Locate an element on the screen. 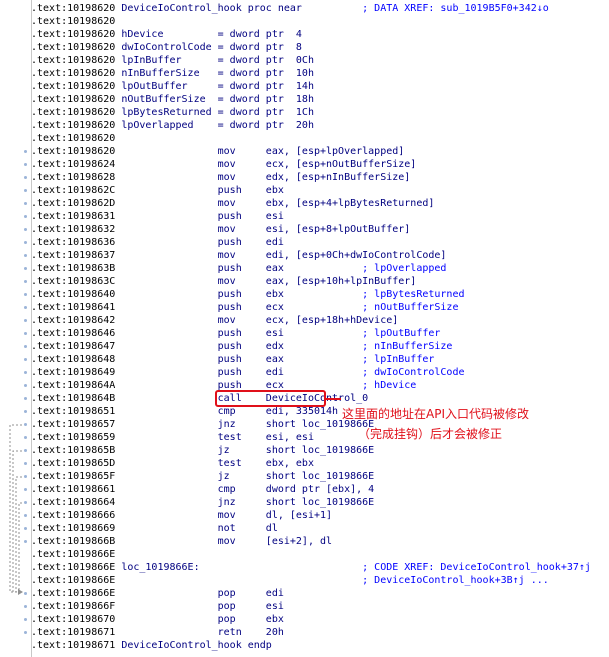 The height and width of the screenshot is (657, 609). address-label: .text:10198624 is located at coordinates (73, 164).